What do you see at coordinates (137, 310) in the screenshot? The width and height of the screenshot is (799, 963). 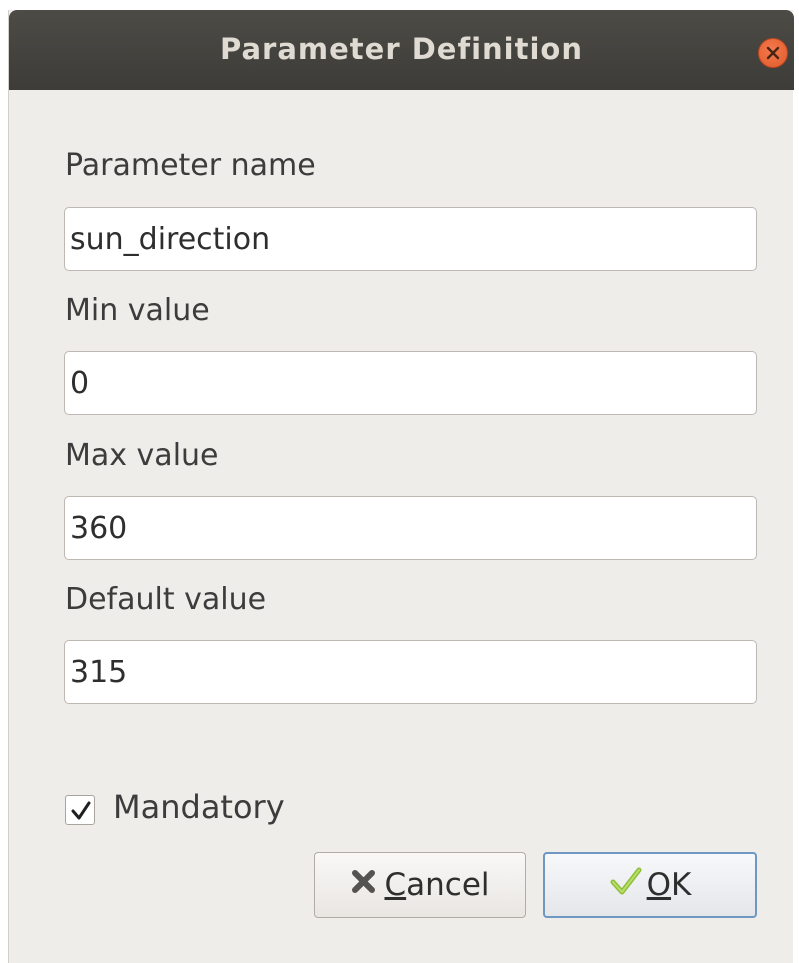 I see `min-value-label: Min value` at bounding box center [137, 310].